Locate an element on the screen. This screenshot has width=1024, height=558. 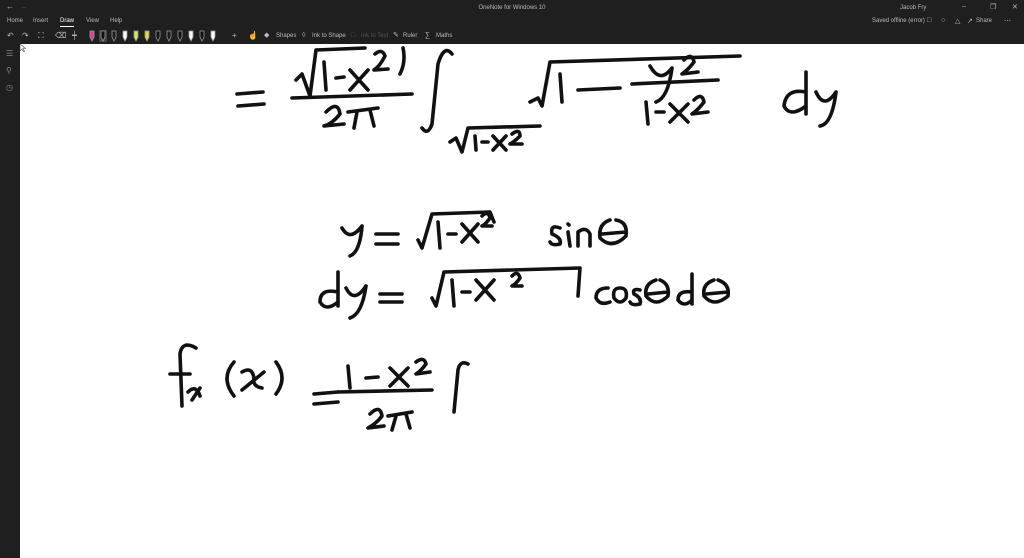
ruler-button: Ruler is located at coordinates (410, 36).